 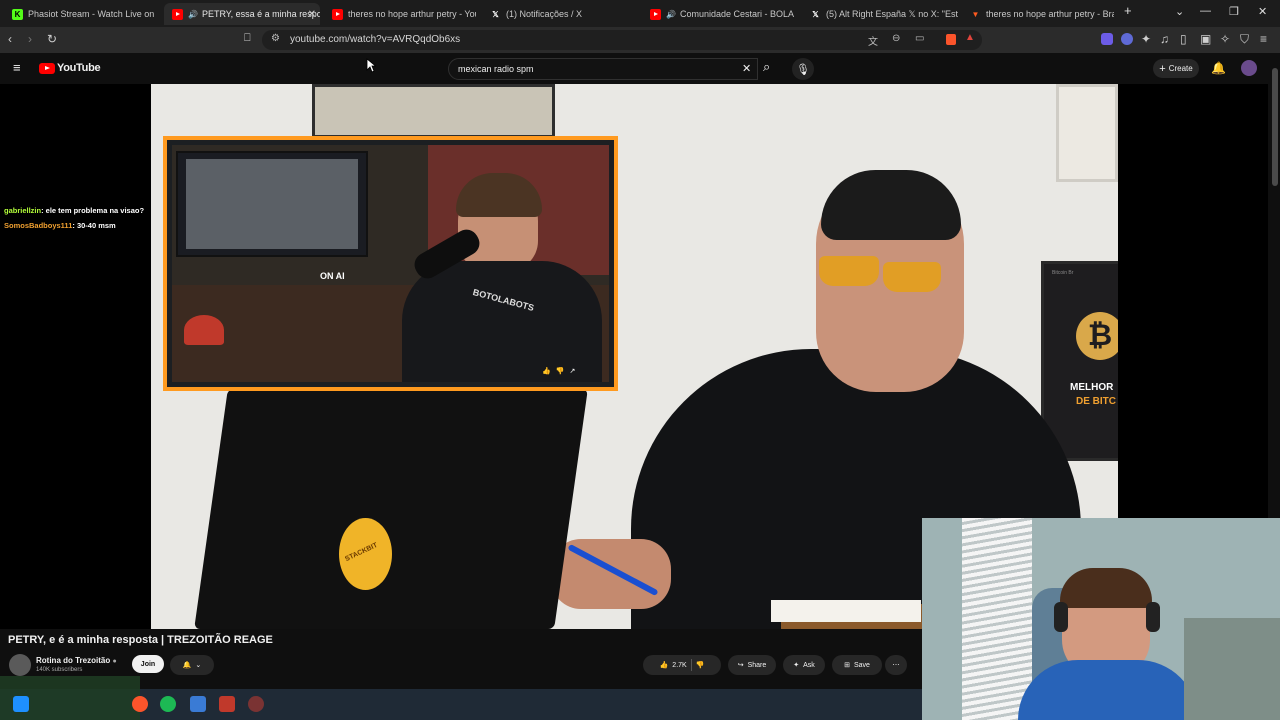 I want to click on mushroom-decoration, so click(x=204, y=330).